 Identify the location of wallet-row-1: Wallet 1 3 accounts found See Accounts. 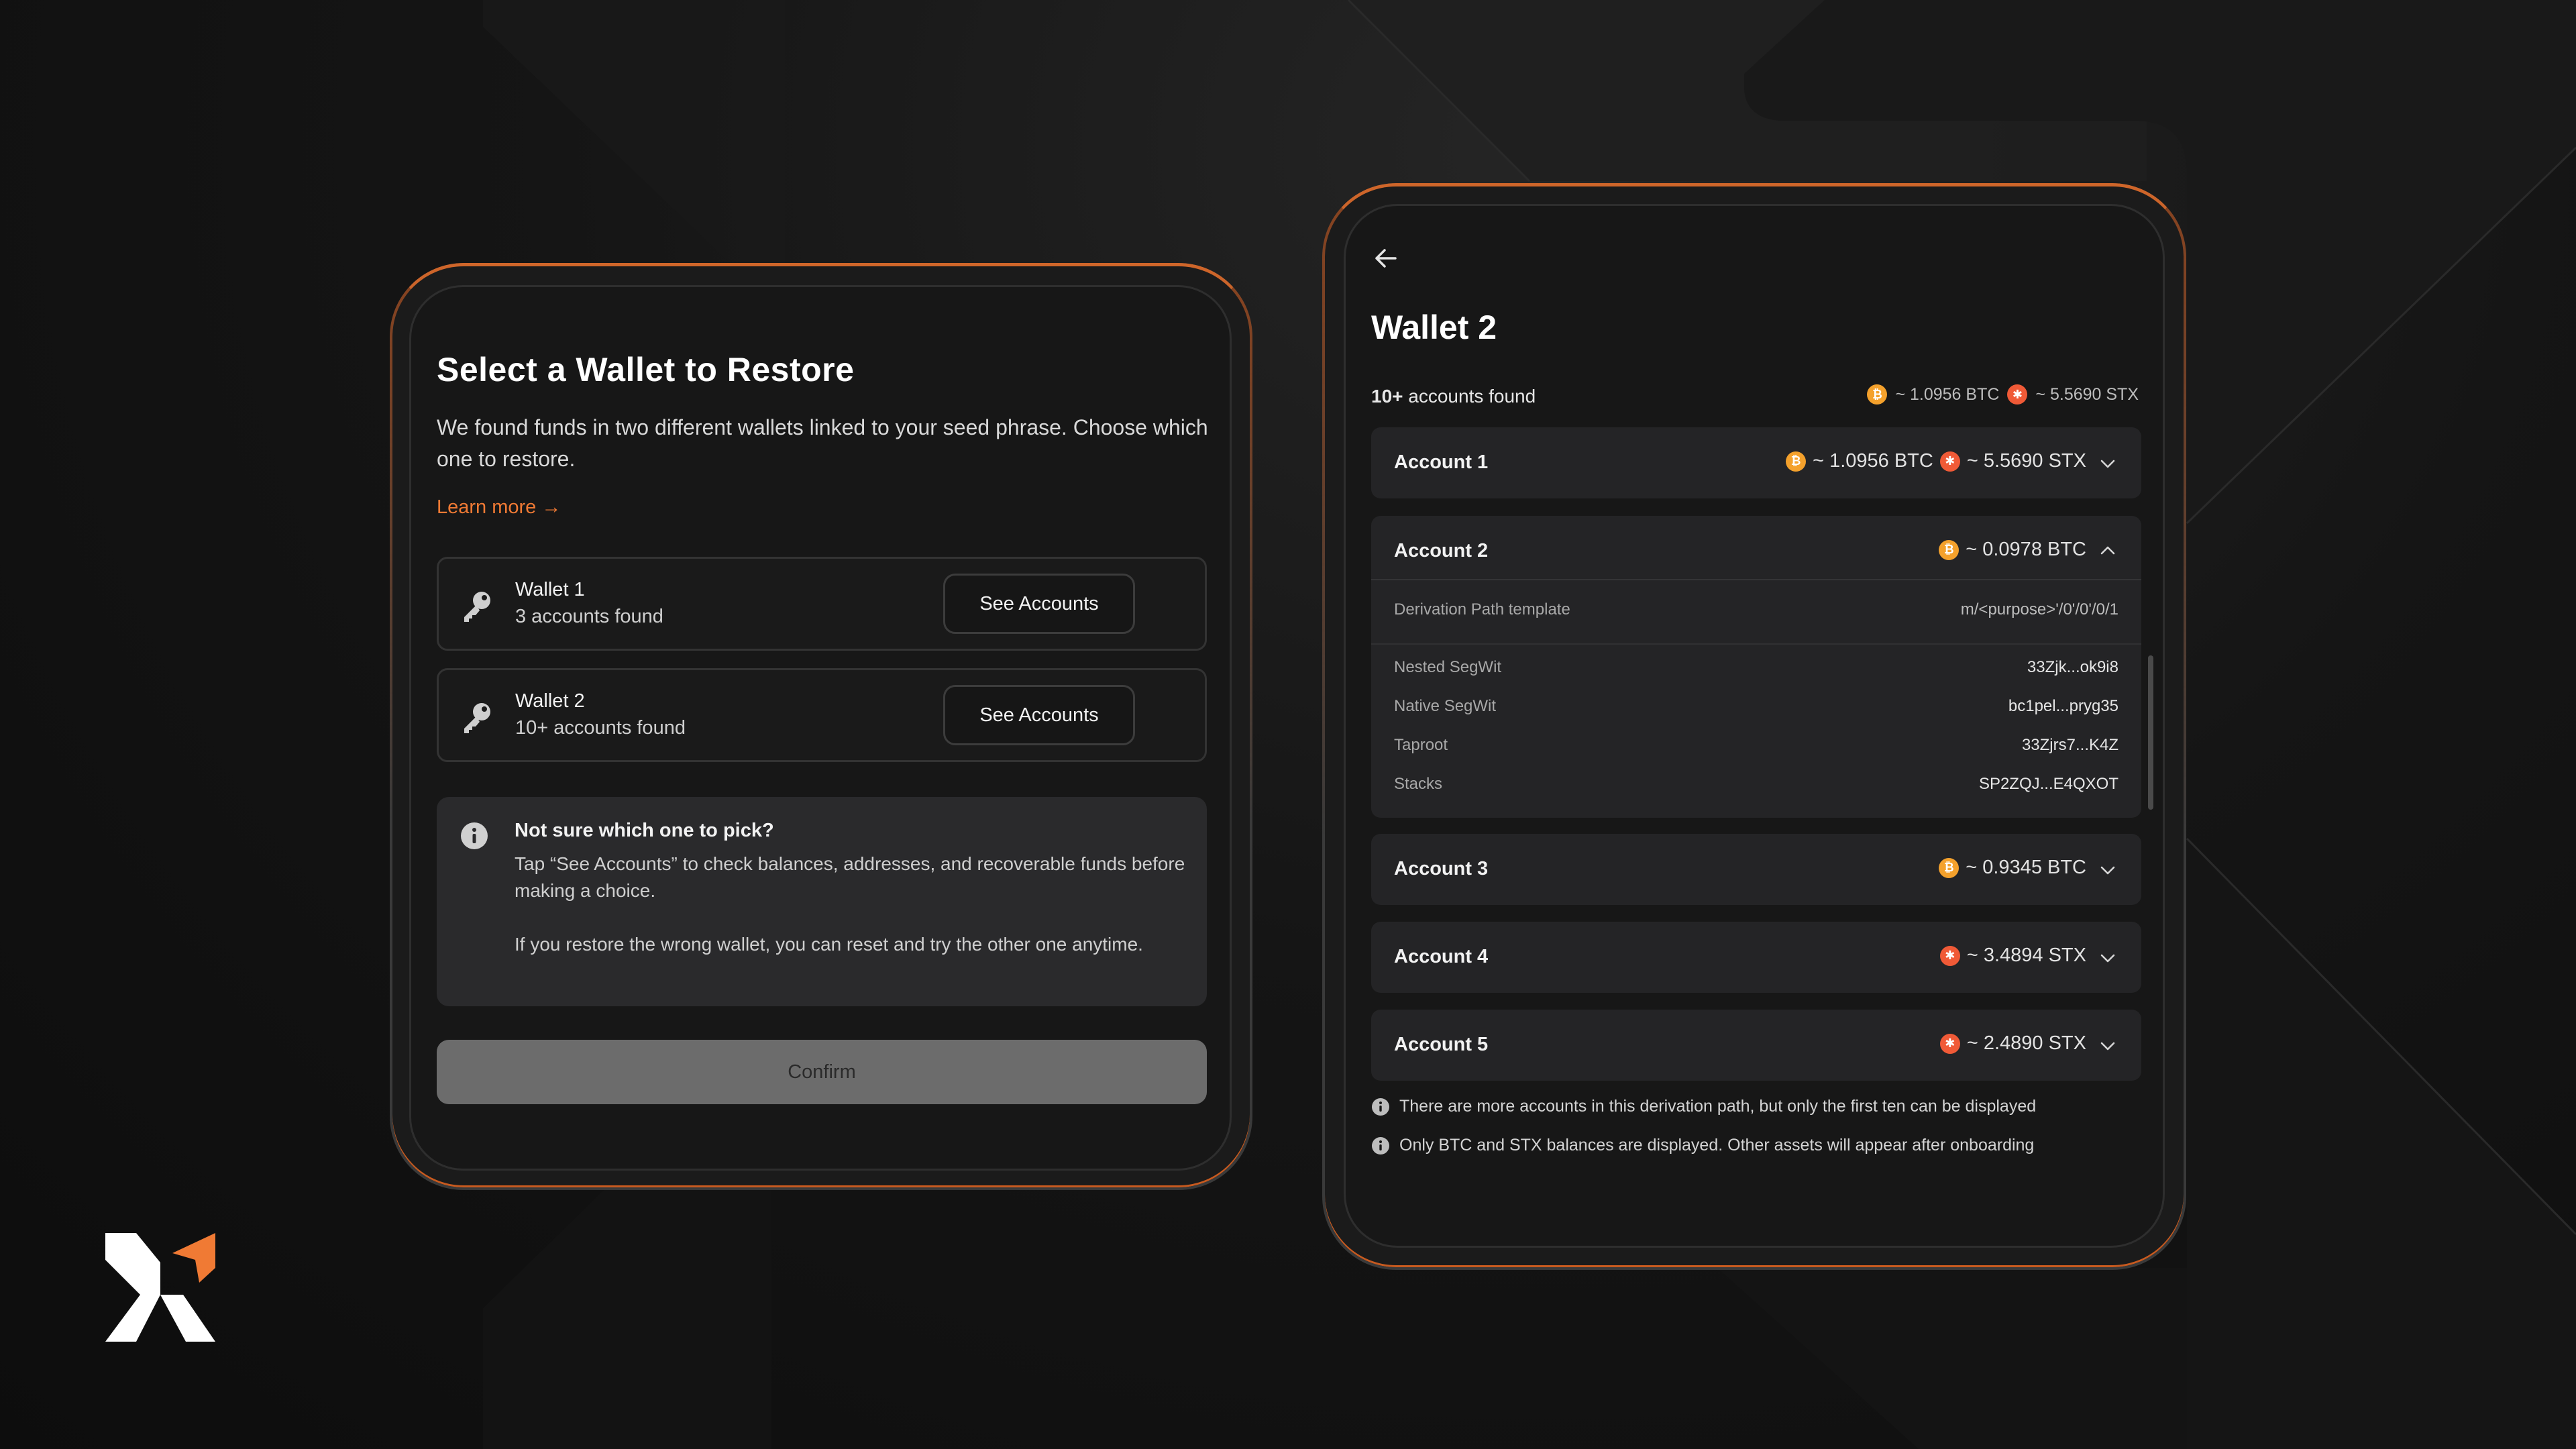
(822, 604).